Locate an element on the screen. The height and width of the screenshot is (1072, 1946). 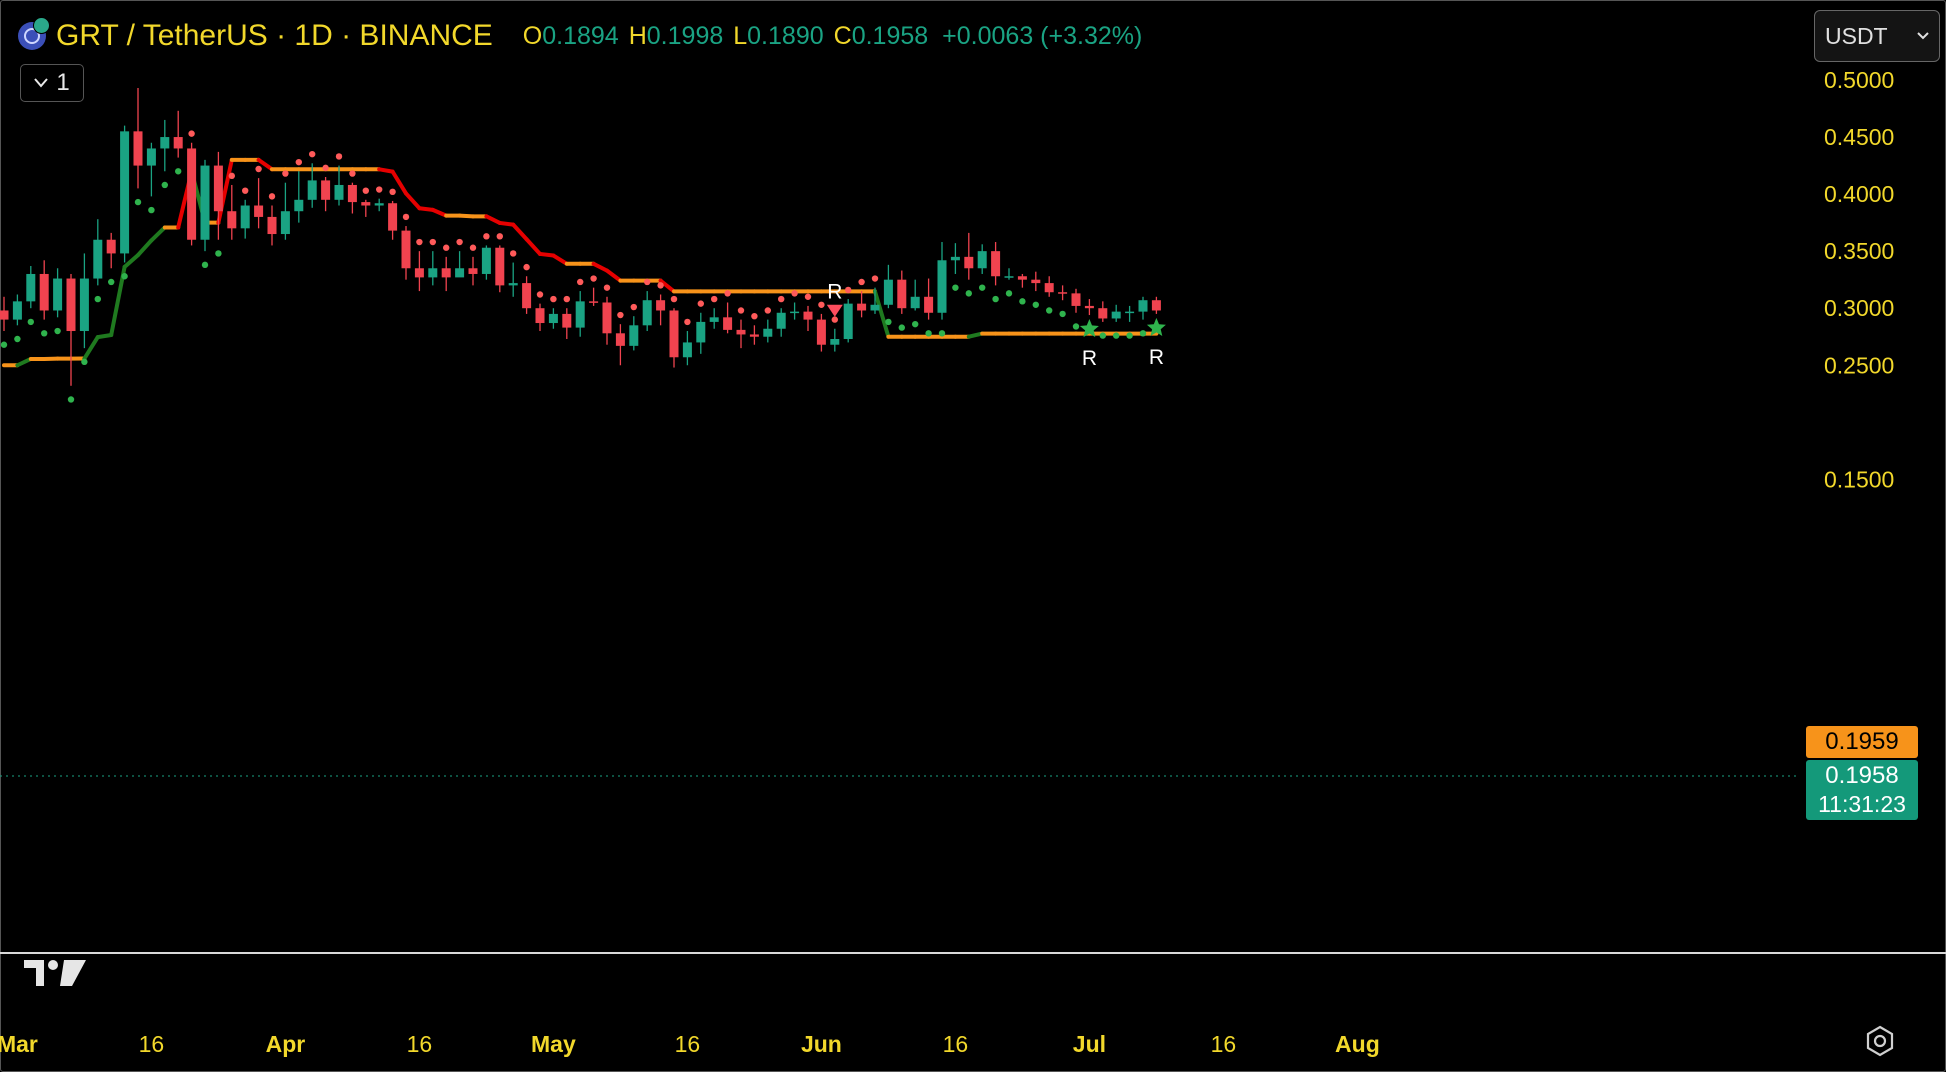
high-value: 0.1998 is located at coordinates (685, 35).